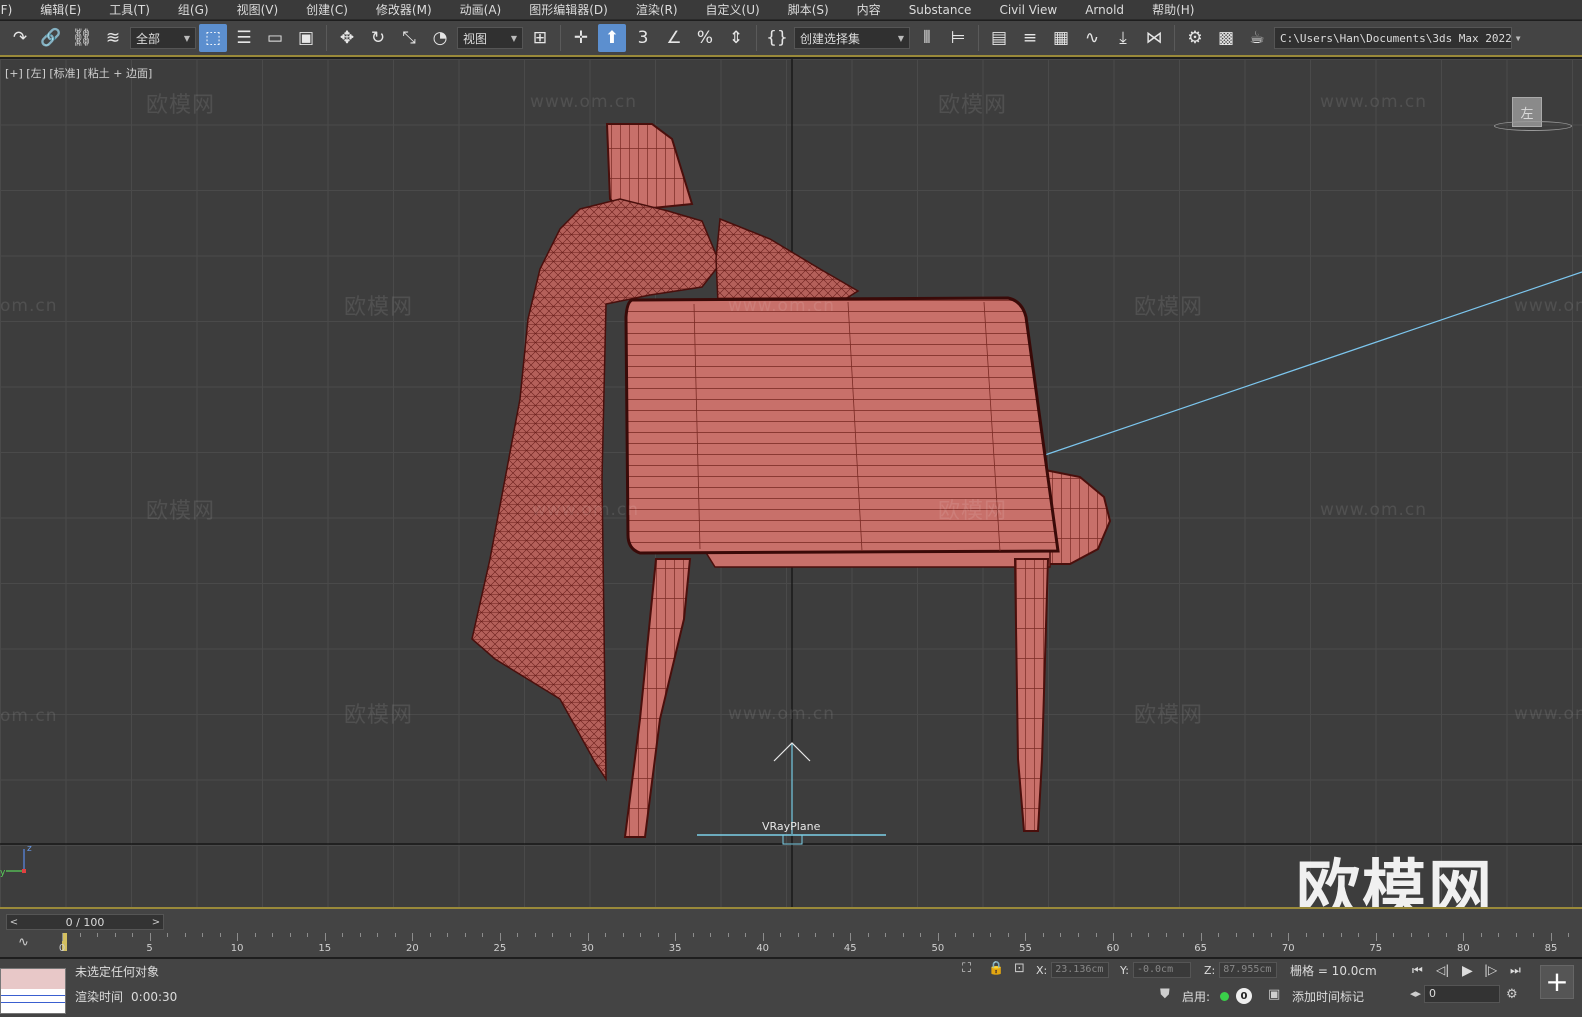 The height and width of the screenshot is (1017, 1582). Describe the element at coordinates (1173, 9) in the screenshot. I see `menu-item: 帮助(H)` at that location.